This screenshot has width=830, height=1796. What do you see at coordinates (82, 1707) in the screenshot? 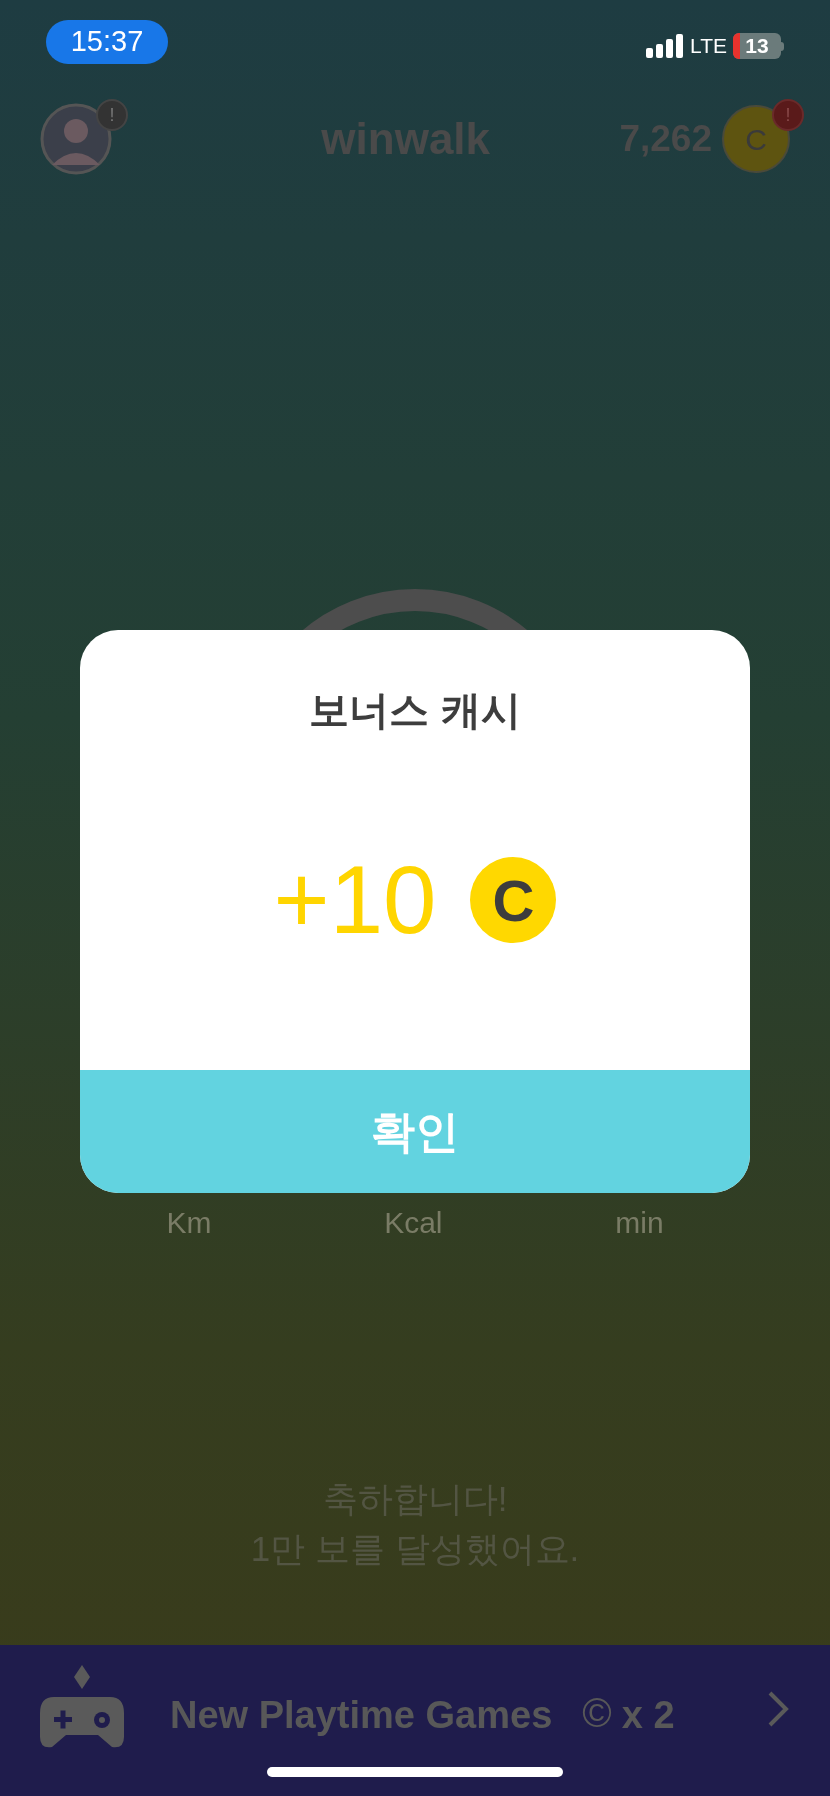
I see `gamepad-icon` at bounding box center [82, 1707].